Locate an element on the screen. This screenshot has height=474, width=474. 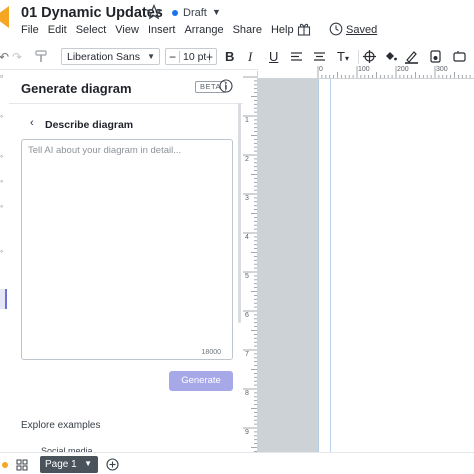
ruler-label: 4 is located at coordinates (247, 237).